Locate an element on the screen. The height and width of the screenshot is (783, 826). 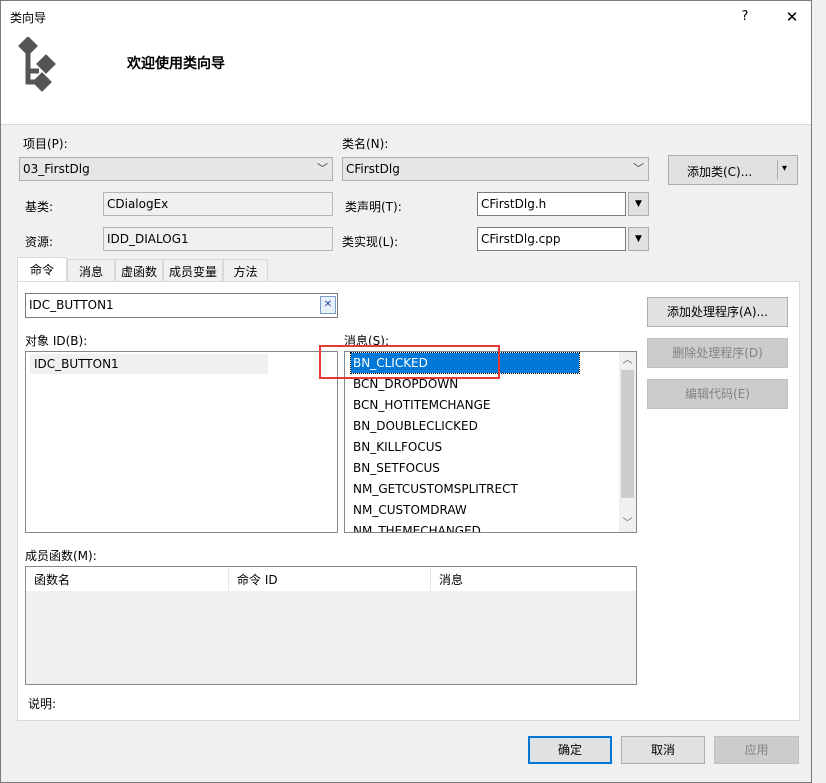
search-value: IDC_BUTTON1 is located at coordinates (71, 305).